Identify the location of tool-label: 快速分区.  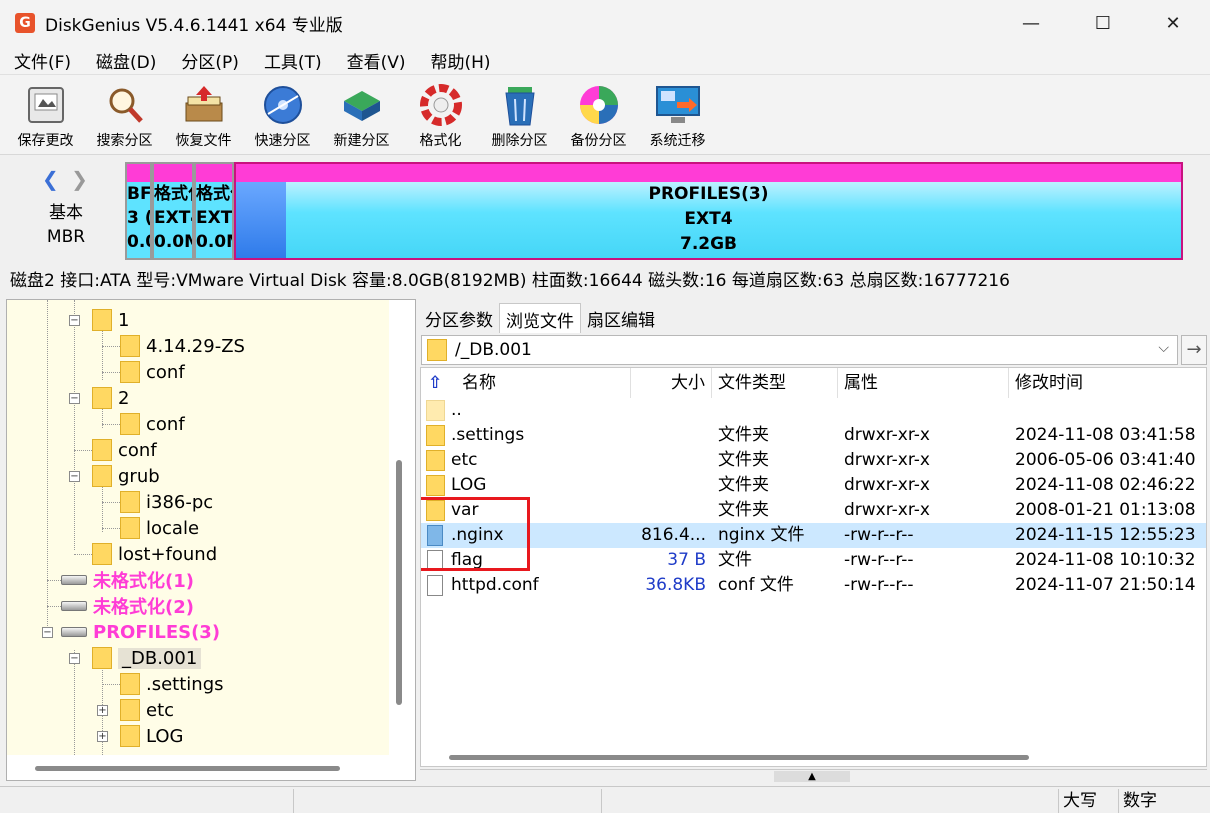
(282, 141).